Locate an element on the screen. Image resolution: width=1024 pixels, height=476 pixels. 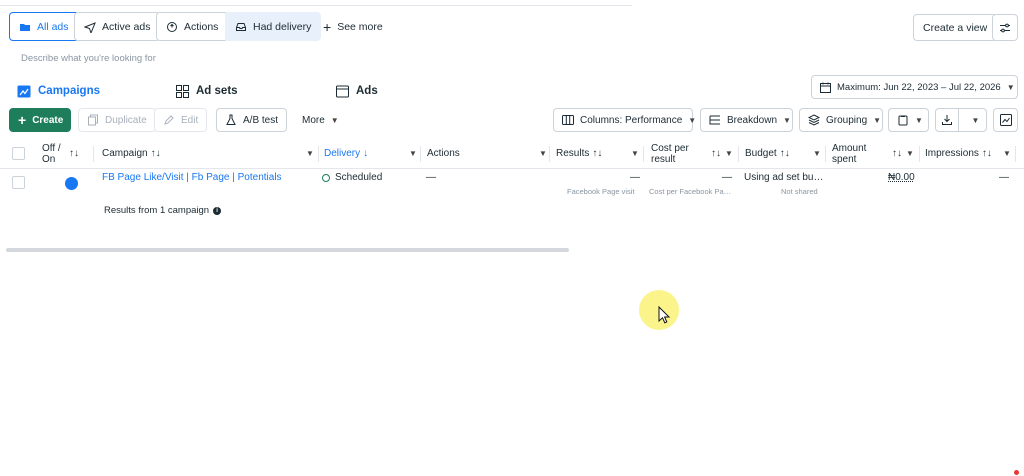
header-cost-line1: Cost per is located at coordinates (670, 148).